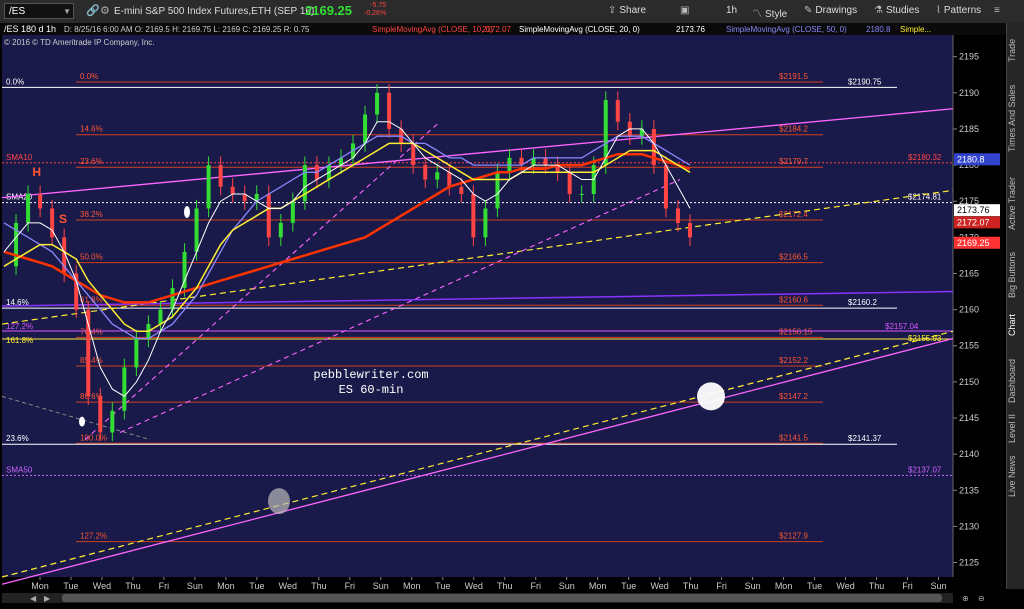 The width and height of the screenshot is (1024, 609). Describe the element at coordinates (793, 396) in the screenshot. I see `fib-level-price: $2147.2` at that location.